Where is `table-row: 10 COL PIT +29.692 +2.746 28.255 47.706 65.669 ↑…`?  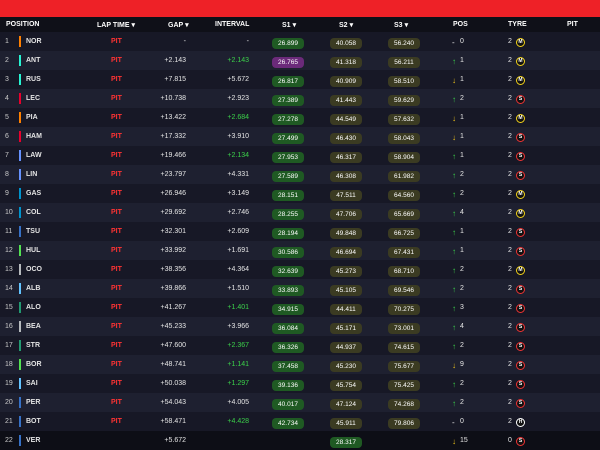
table-row: 10 COL PIT +29.692 +2.746 28.255 47.706 65.669 ↑… is located at coordinates (300, 212).